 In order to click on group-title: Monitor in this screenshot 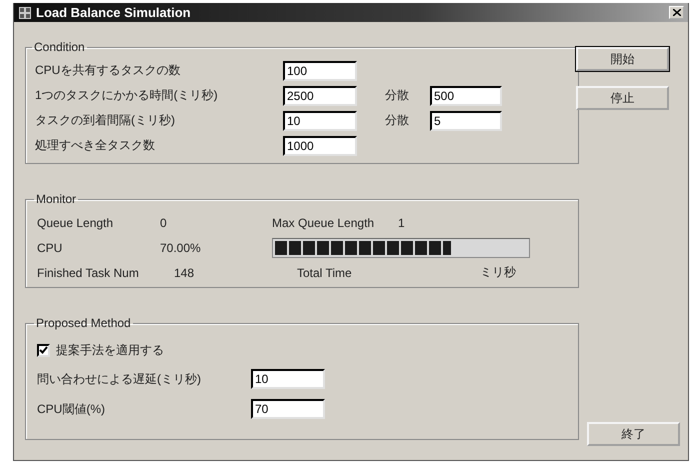, I will do `click(56, 199)`.